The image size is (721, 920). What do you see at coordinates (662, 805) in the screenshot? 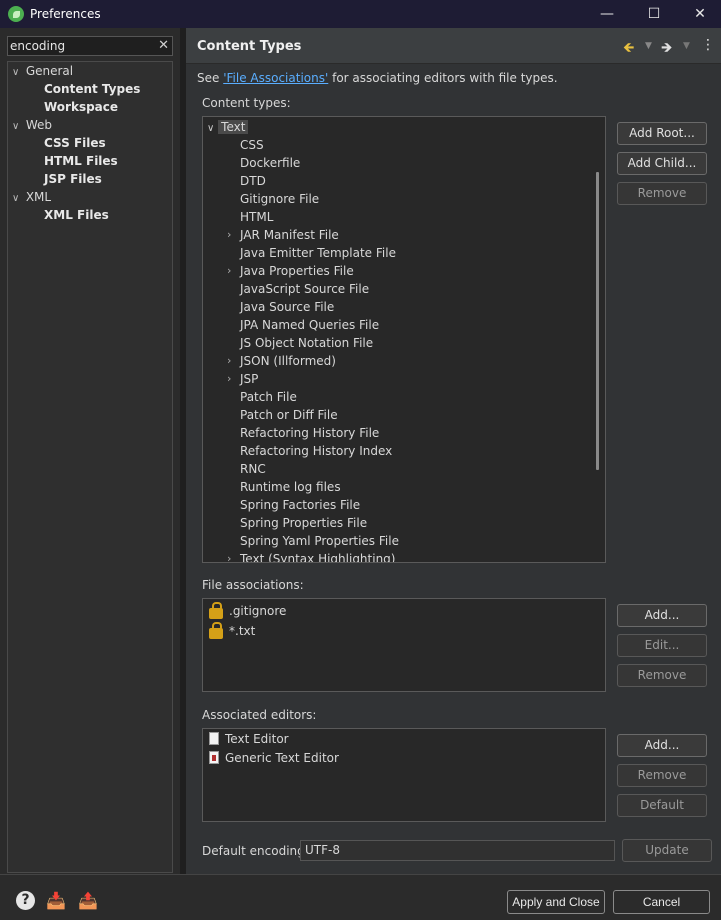
I see `default-editor-button: Default` at bounding box center [662, 805].